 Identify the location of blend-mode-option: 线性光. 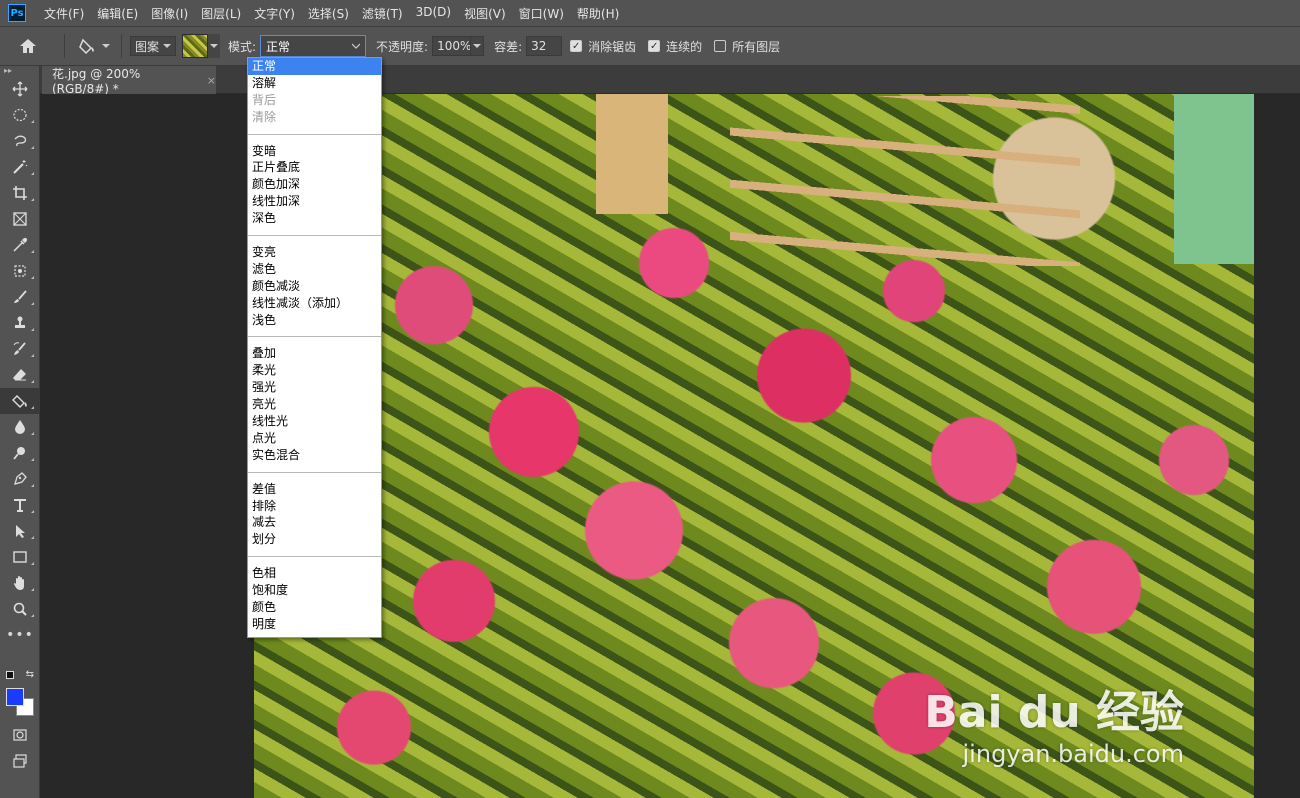
(314, 421).